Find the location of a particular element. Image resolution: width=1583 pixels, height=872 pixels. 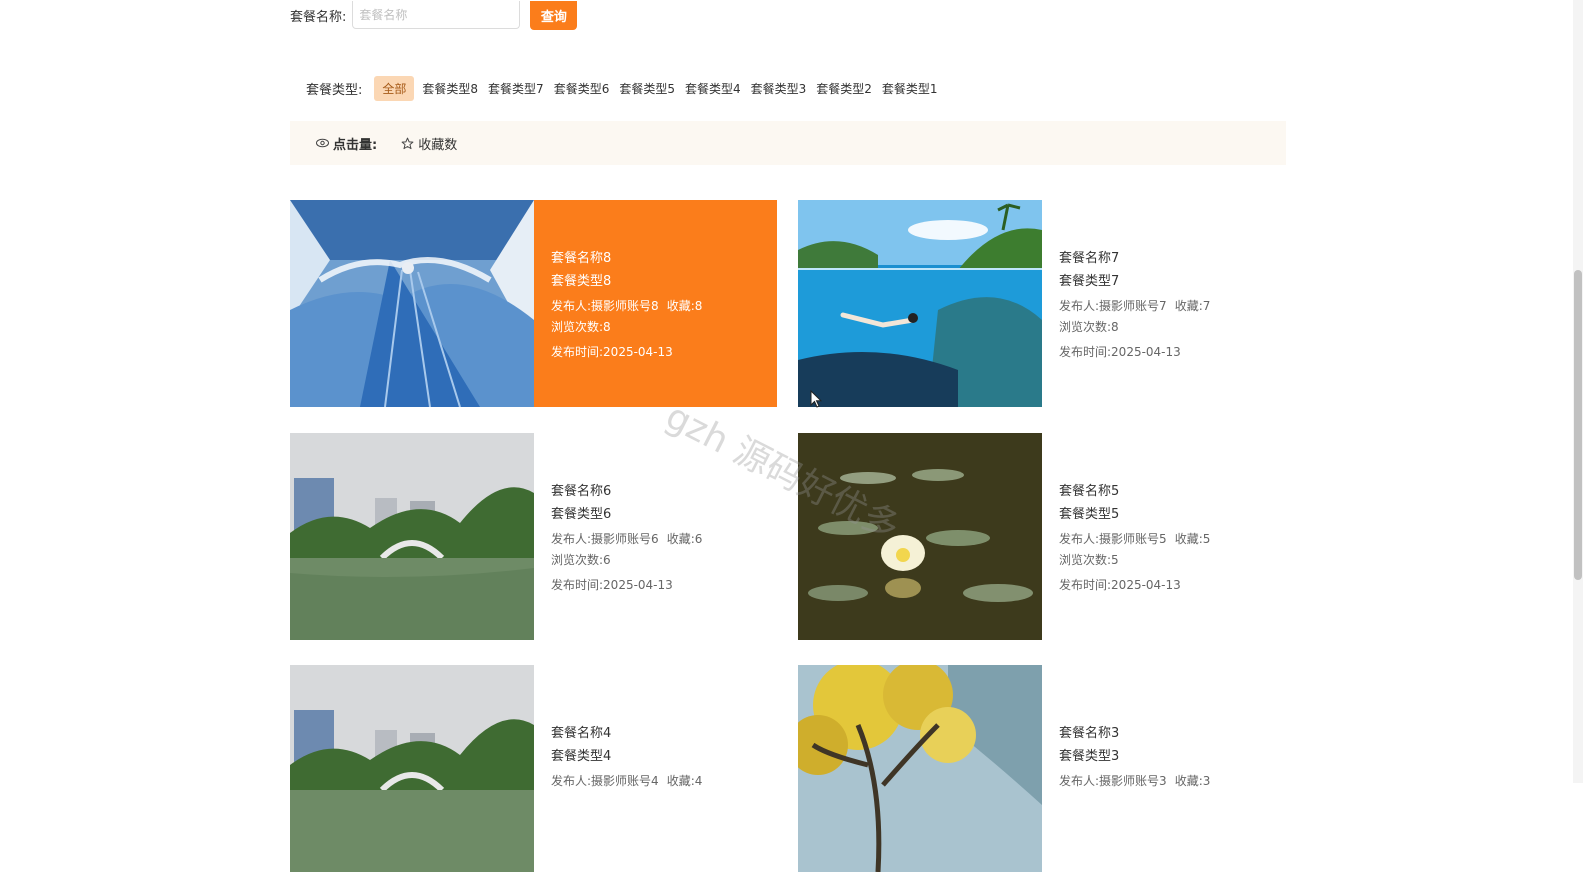

package-publisher: 发布人:摄影师账号7 is located at coordinates (1113, 306).